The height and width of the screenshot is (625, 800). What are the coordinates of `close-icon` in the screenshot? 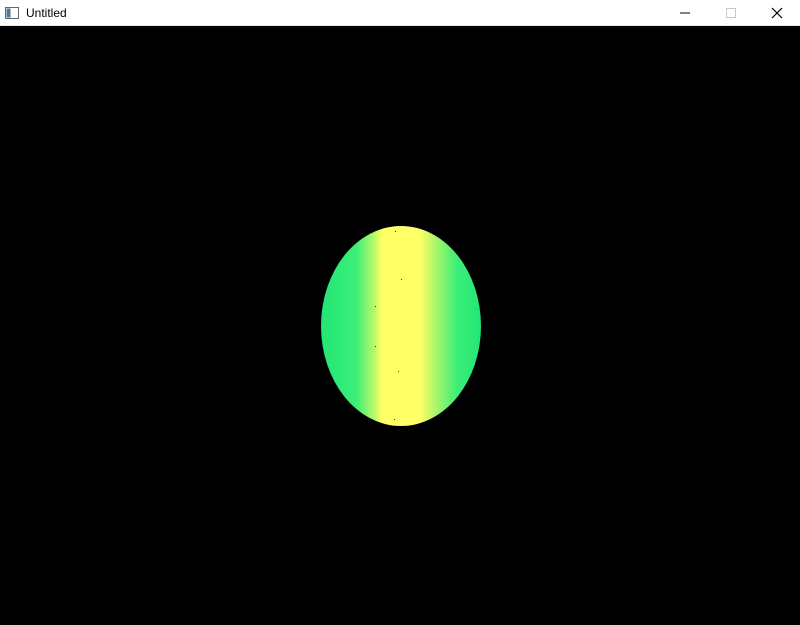 It's located at (777, 13).